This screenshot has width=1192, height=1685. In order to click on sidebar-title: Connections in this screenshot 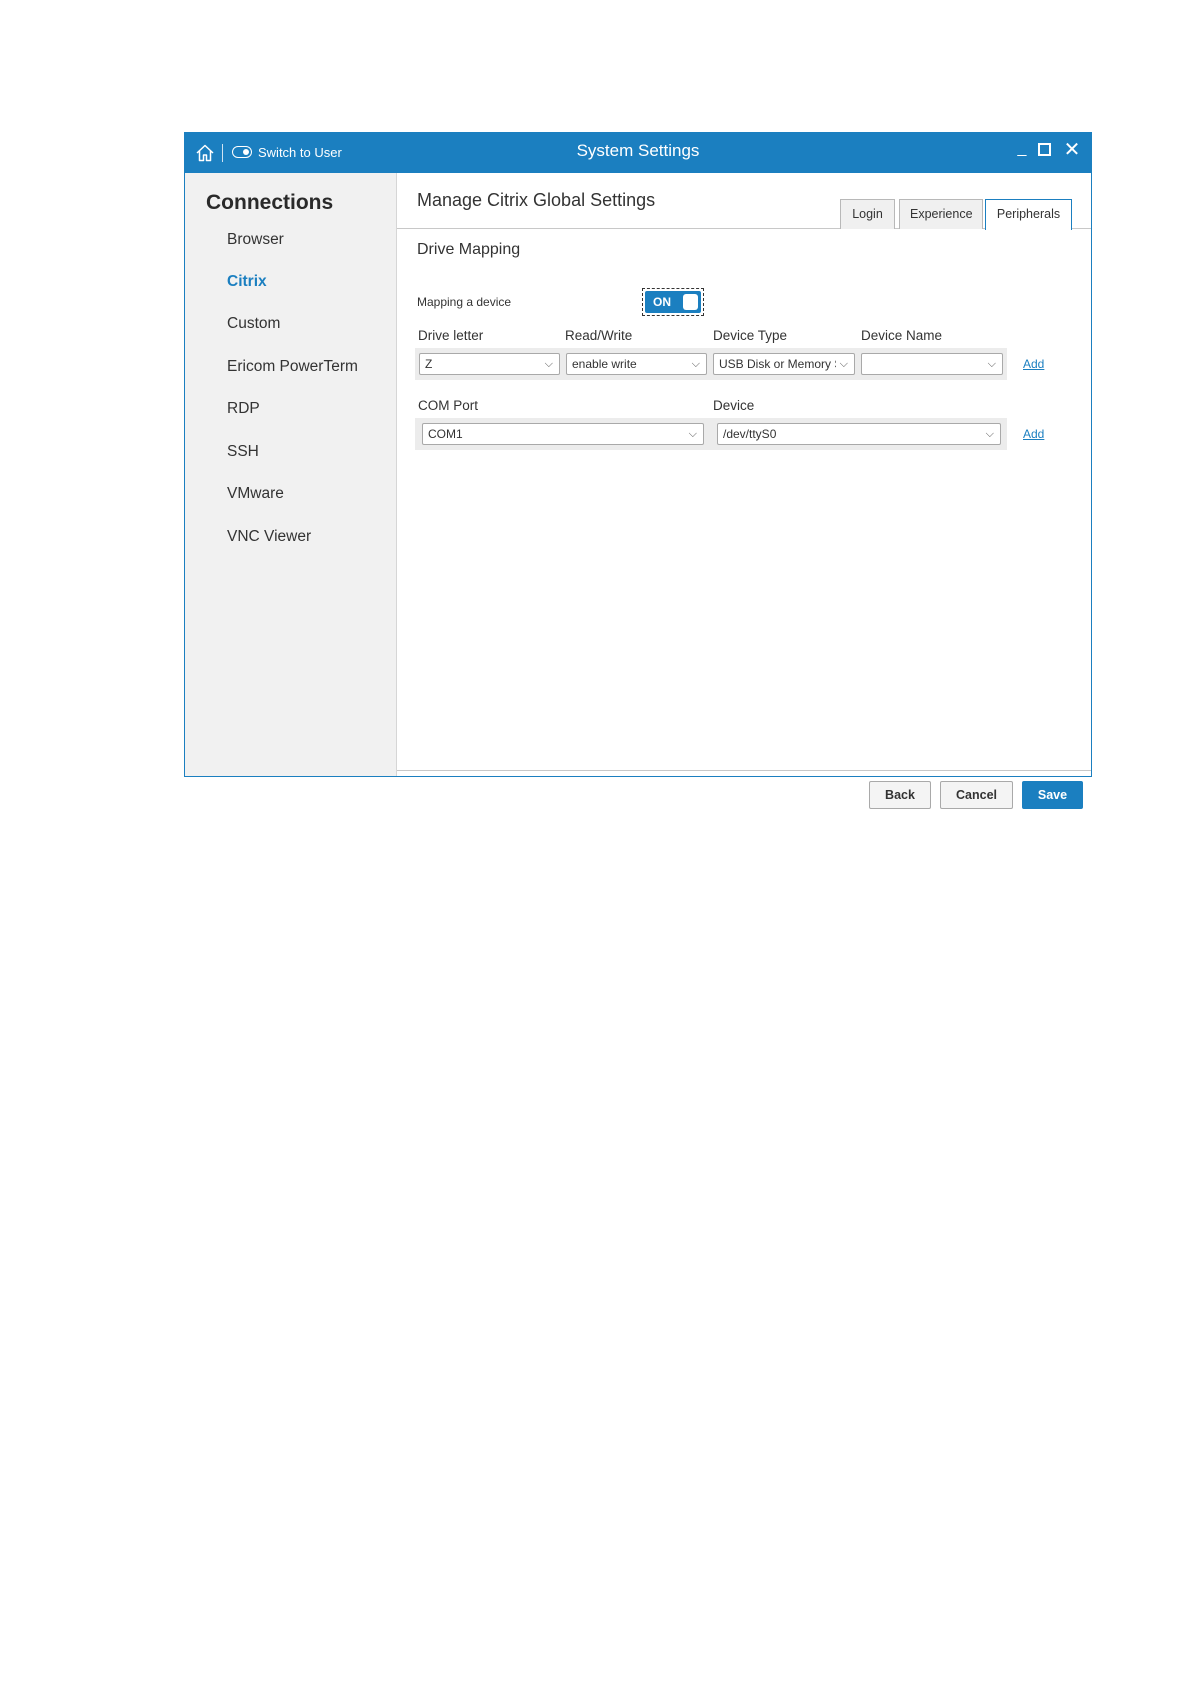, I will do `click(270, 202)`.